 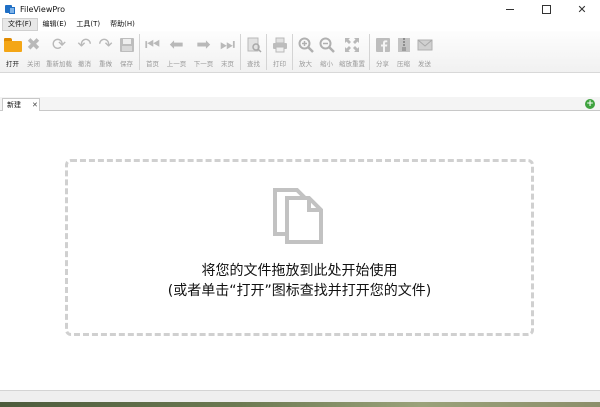 What do you see at coordinates (59, 45) in the screenshot?
I see `refresh-icon: ⟳` at bounding box center [59, 45].